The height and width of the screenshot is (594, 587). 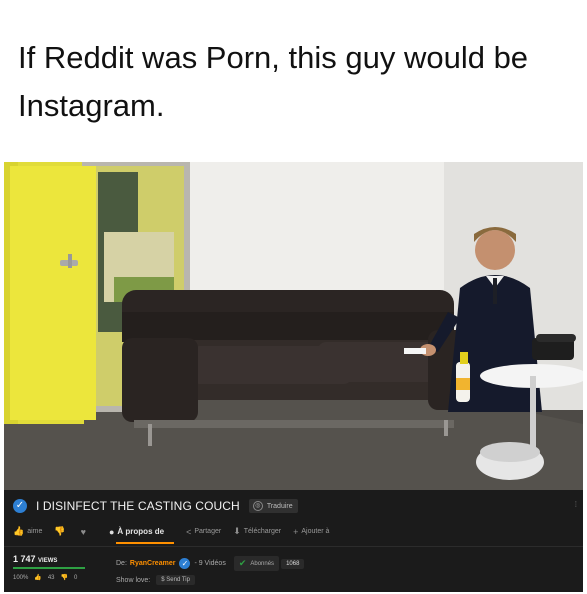 I want to click on subscribe-button: ✔ Abonnés, so click(x=256, y=563).